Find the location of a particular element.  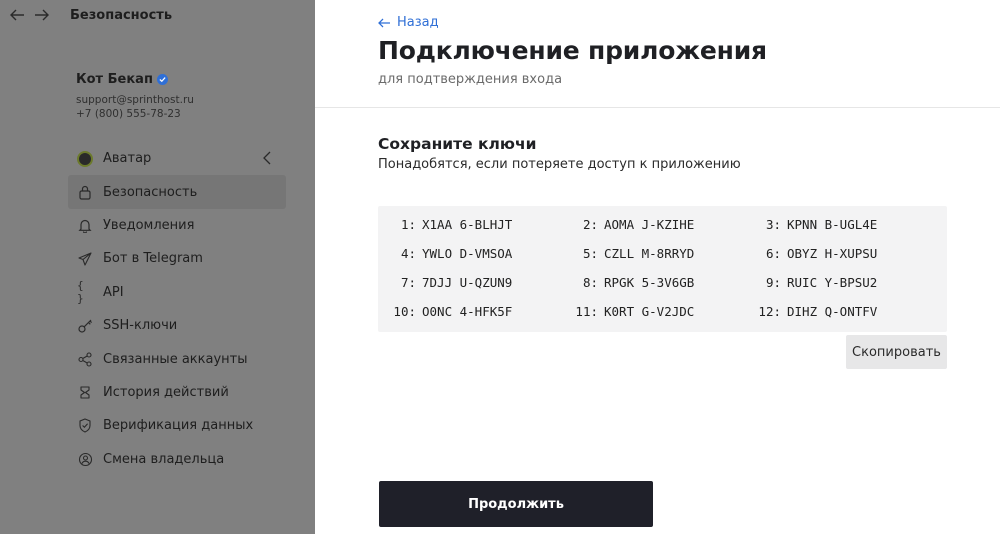

sidebar-item-avatar: Аватар is located at coordinates (177, 158).